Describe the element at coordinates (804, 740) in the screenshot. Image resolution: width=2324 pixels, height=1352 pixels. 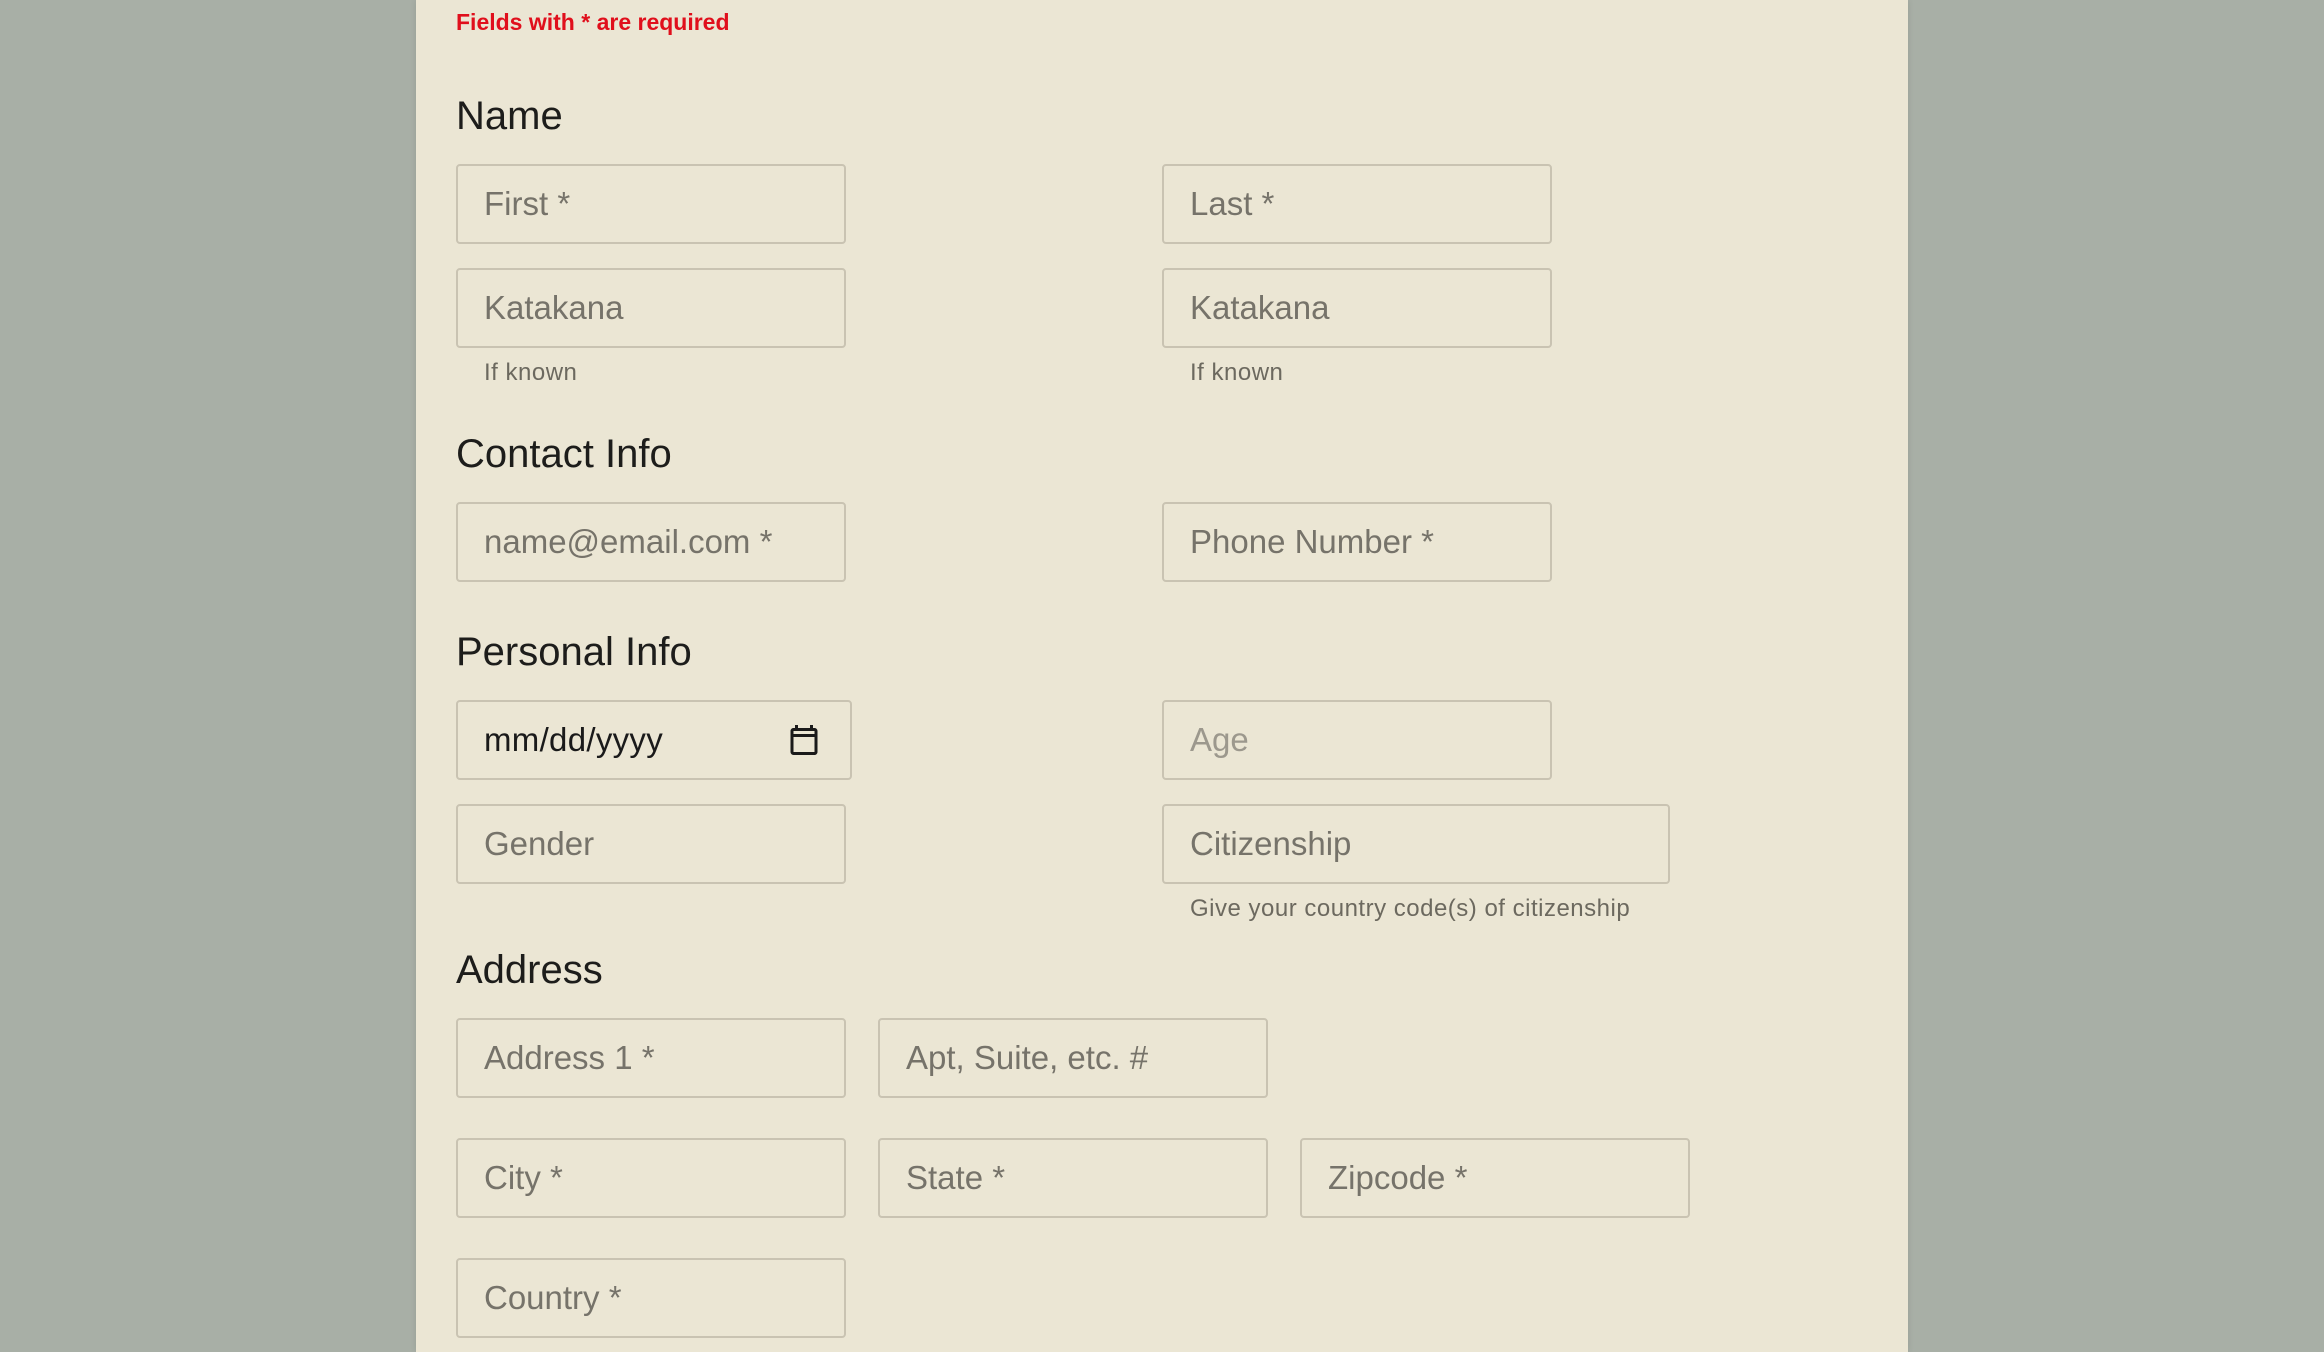
I see `calendar-icon` at that location.